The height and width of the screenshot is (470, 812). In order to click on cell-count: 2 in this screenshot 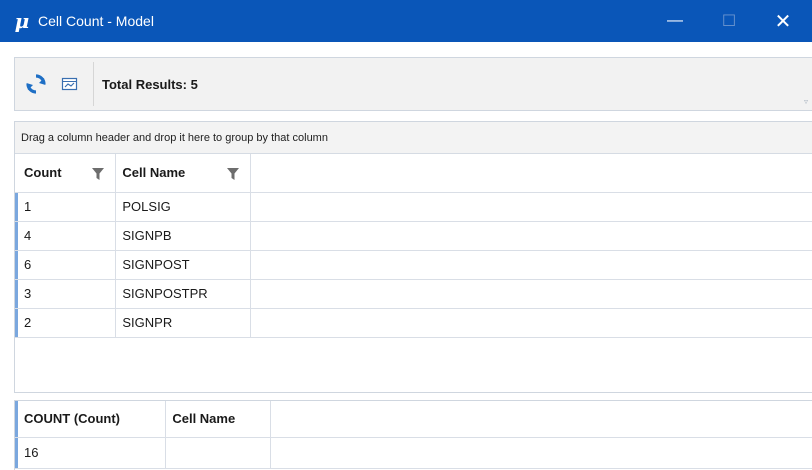, I will do `click(67, 323)`.